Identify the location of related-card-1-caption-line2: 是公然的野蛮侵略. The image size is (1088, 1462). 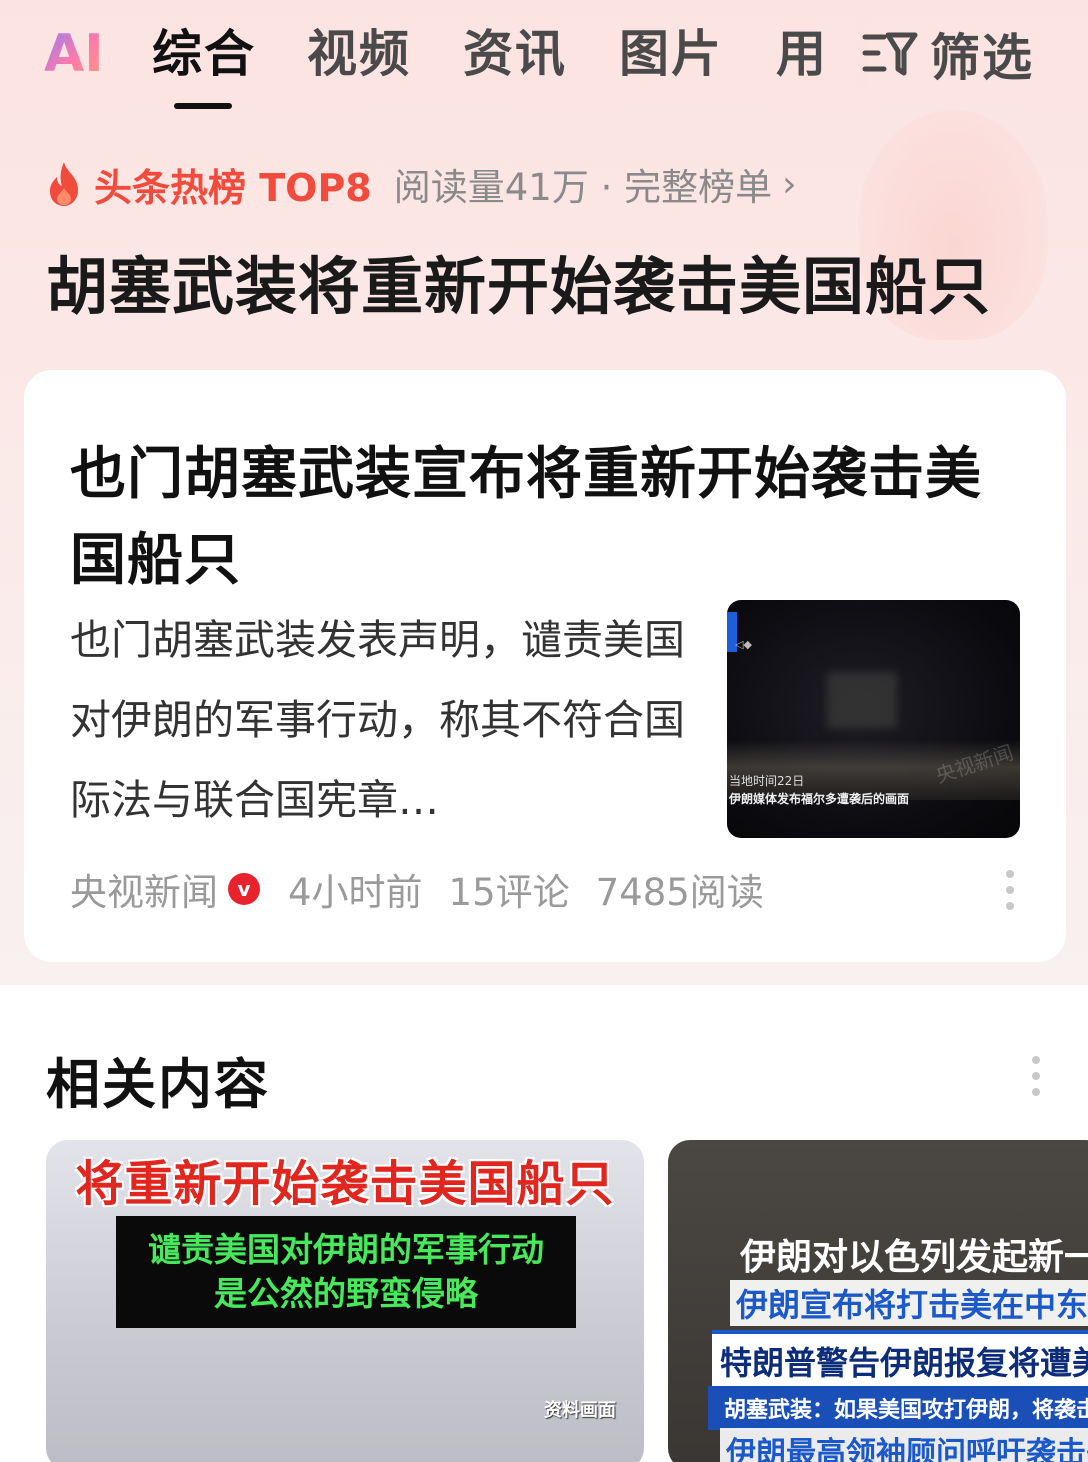
(346, 1293).